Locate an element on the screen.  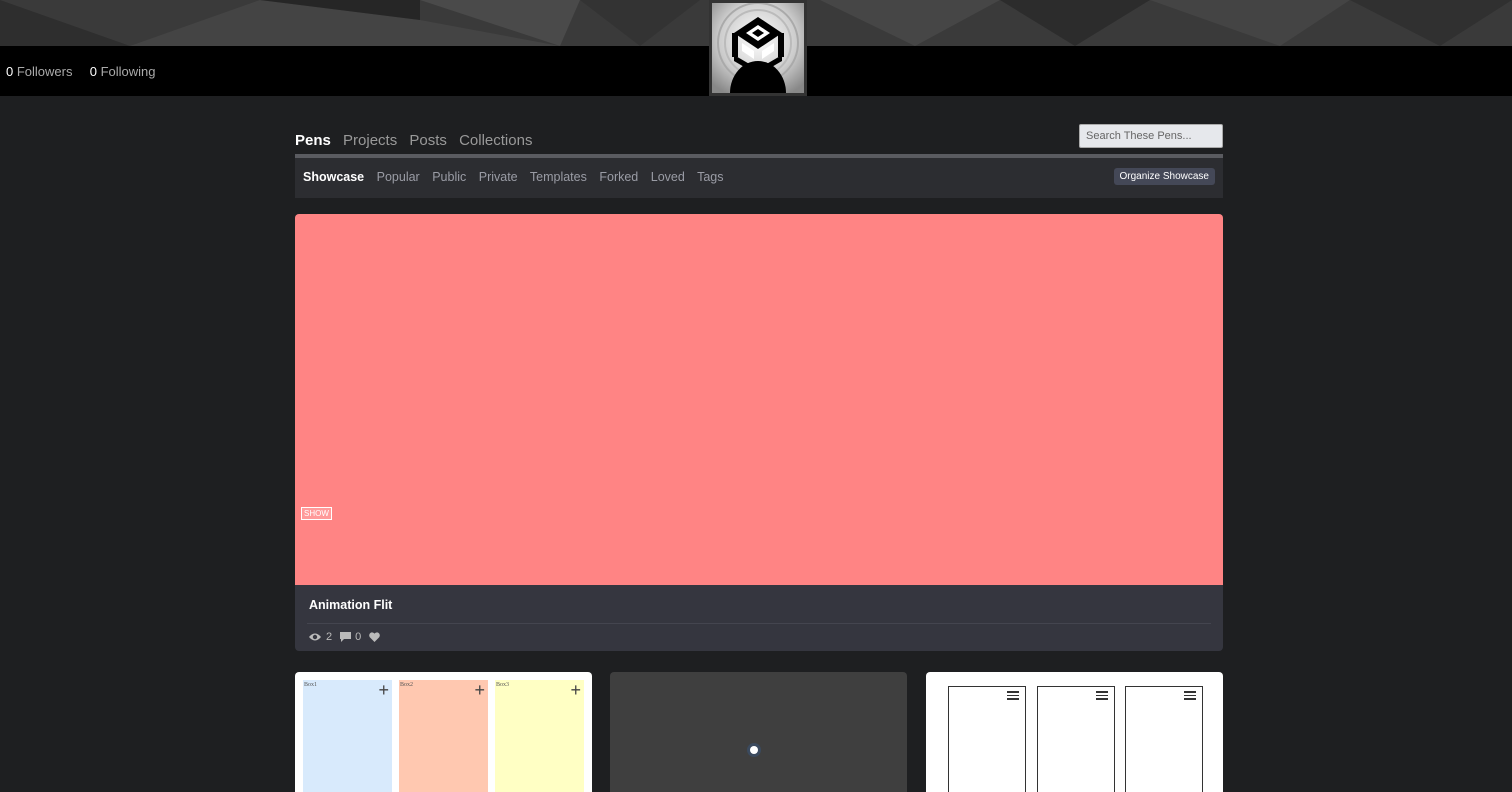
box-panel: Box3 + is located at coordinates (539, 736).